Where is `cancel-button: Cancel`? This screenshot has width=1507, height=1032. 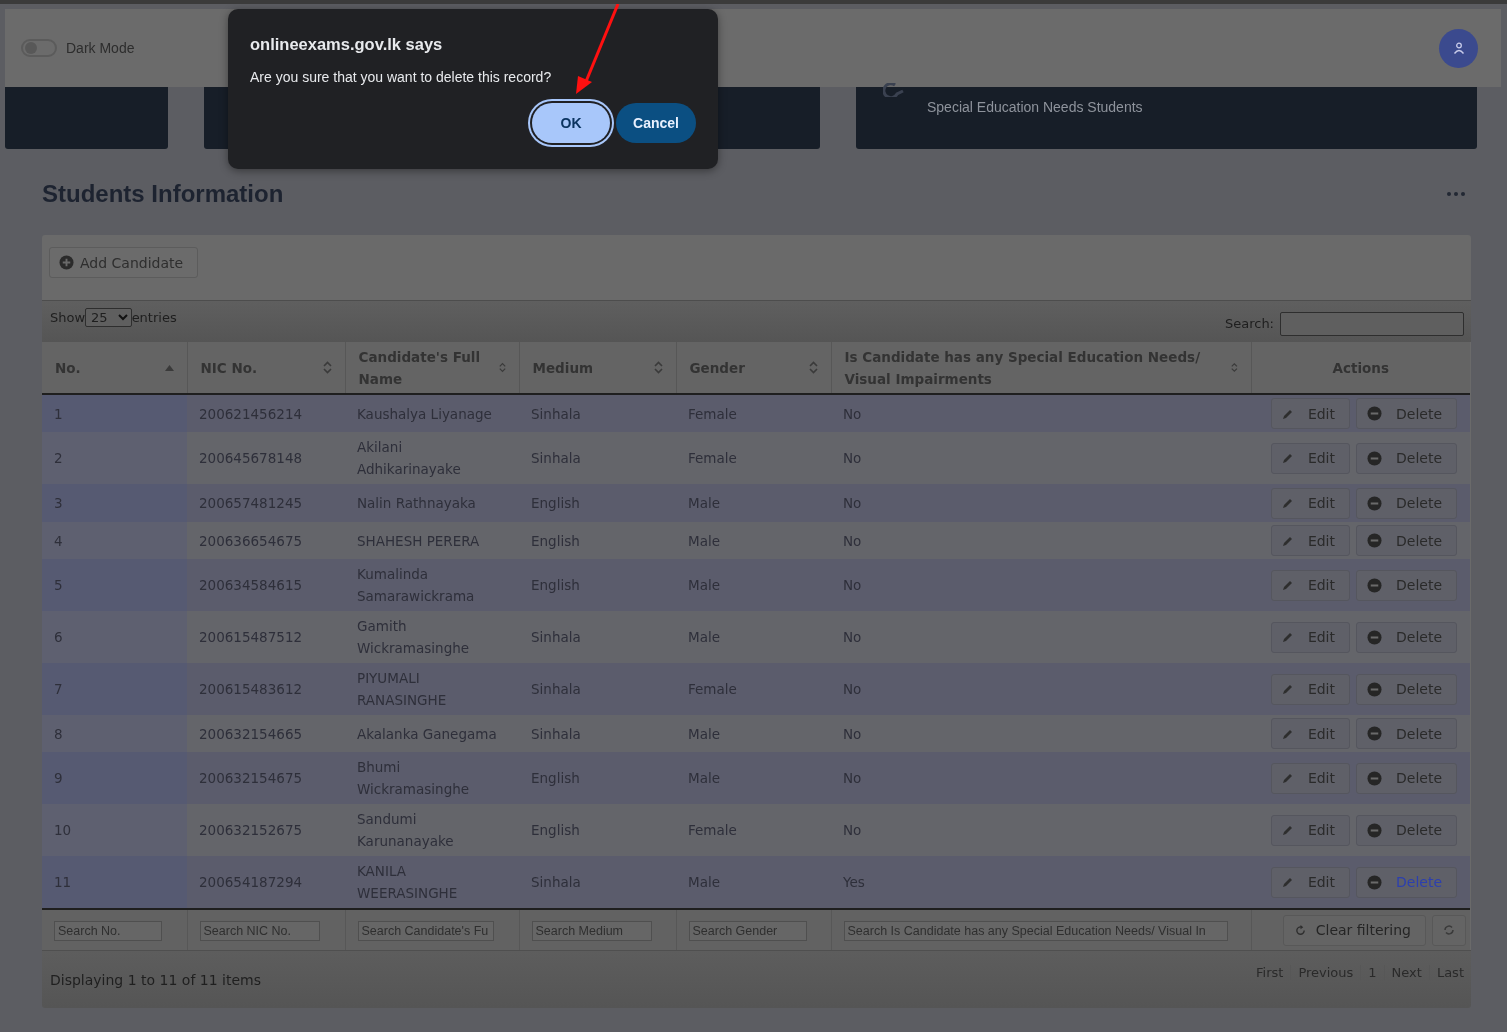 cancel-button: Cancel is located at coordinates (656, 123).